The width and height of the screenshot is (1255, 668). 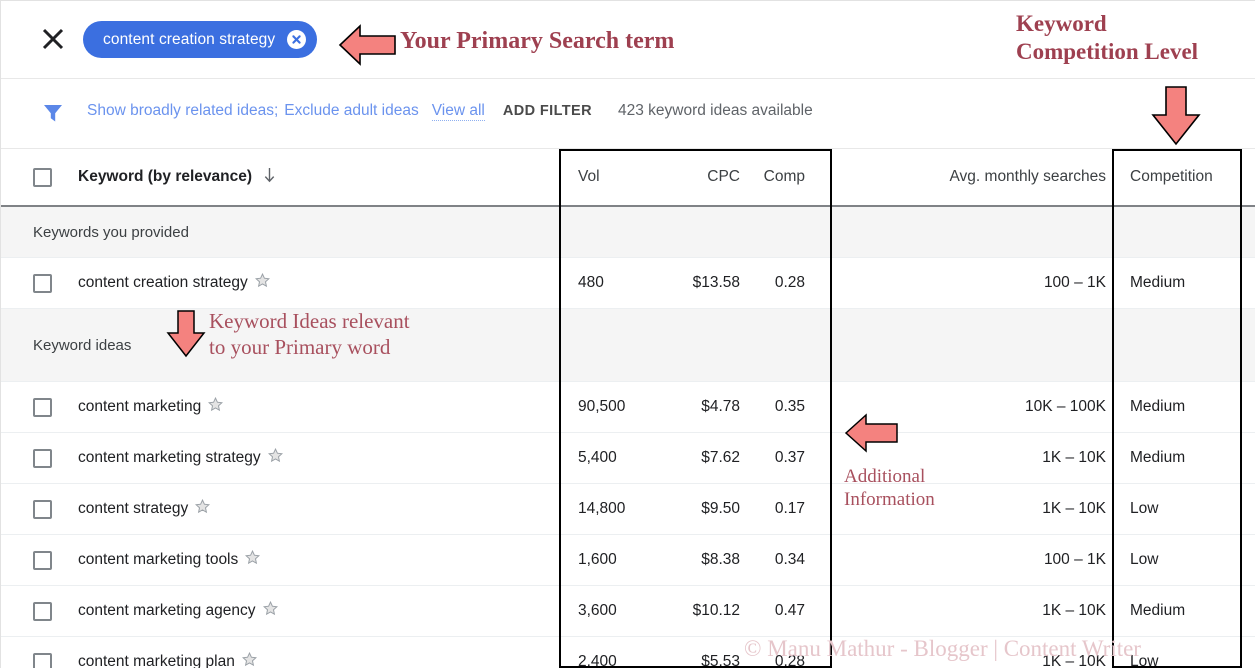 I want to click on group-row-keywords-you-provided: Keywords you provided, so click(x=628, y=232).